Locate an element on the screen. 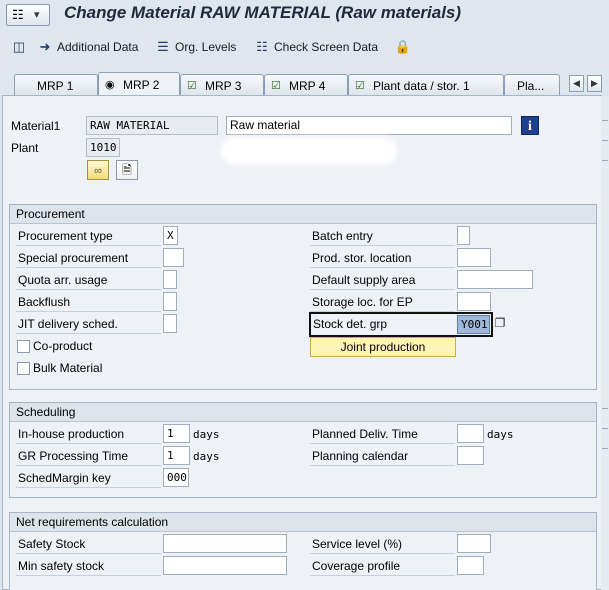  default-supply-area-field is located at coordinates (495, 279).